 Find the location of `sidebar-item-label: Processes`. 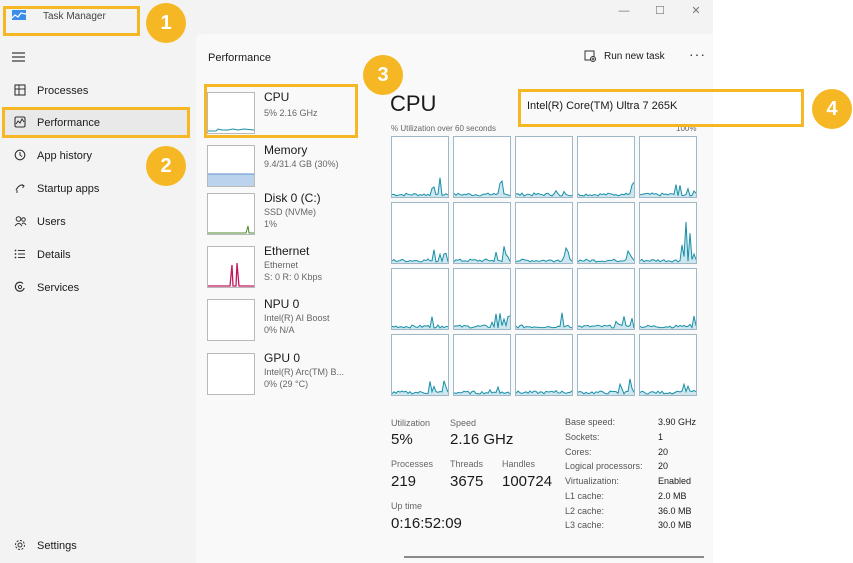

sidebar-item-label: Processes is located at coordinates (63, 91).